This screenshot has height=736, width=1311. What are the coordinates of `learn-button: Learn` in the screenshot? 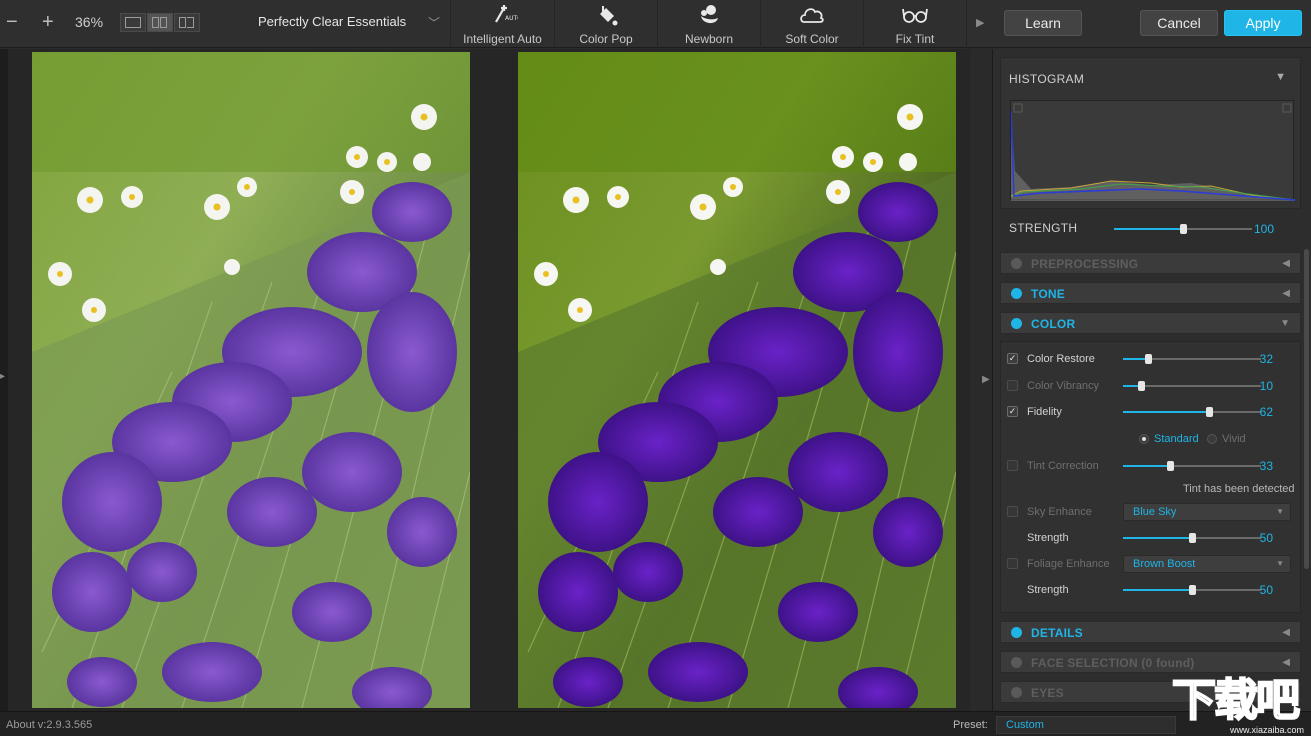 It's located at (1043, 23).